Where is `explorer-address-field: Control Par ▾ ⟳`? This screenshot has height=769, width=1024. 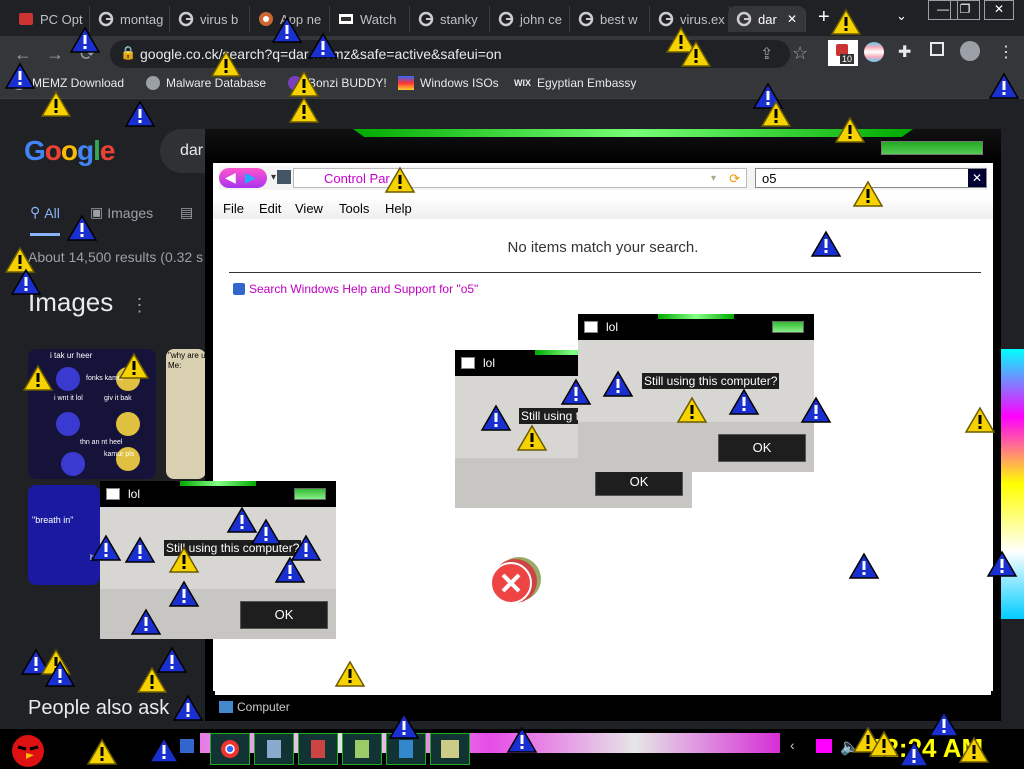 explorer-address-field: Control Par ▾ ⟳ is located at coordinates (520, 178).